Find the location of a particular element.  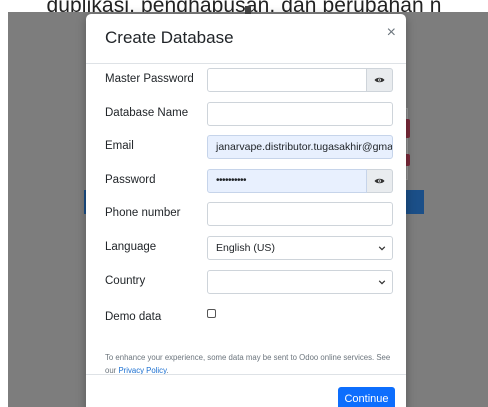

password-input: •••••••••• is located at coordinates (287, 181).